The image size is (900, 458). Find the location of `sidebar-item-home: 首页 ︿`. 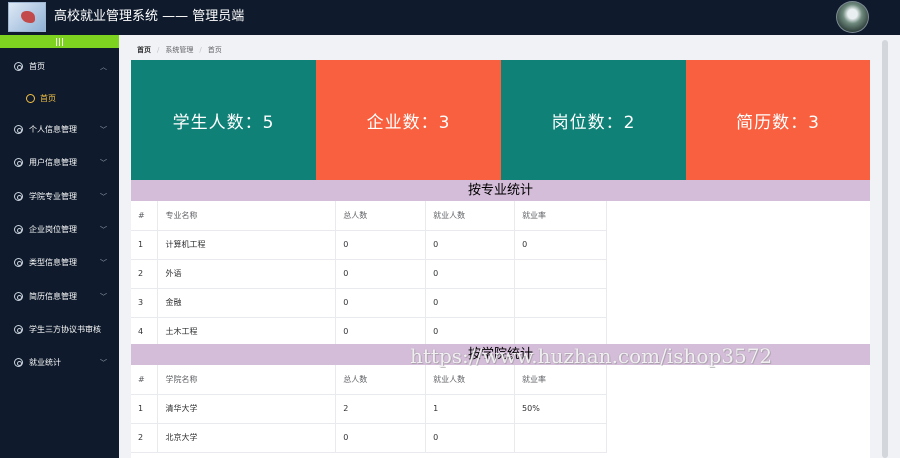

sidebar-item-home: 首页 ︿ is located at coordinates (59, 67).